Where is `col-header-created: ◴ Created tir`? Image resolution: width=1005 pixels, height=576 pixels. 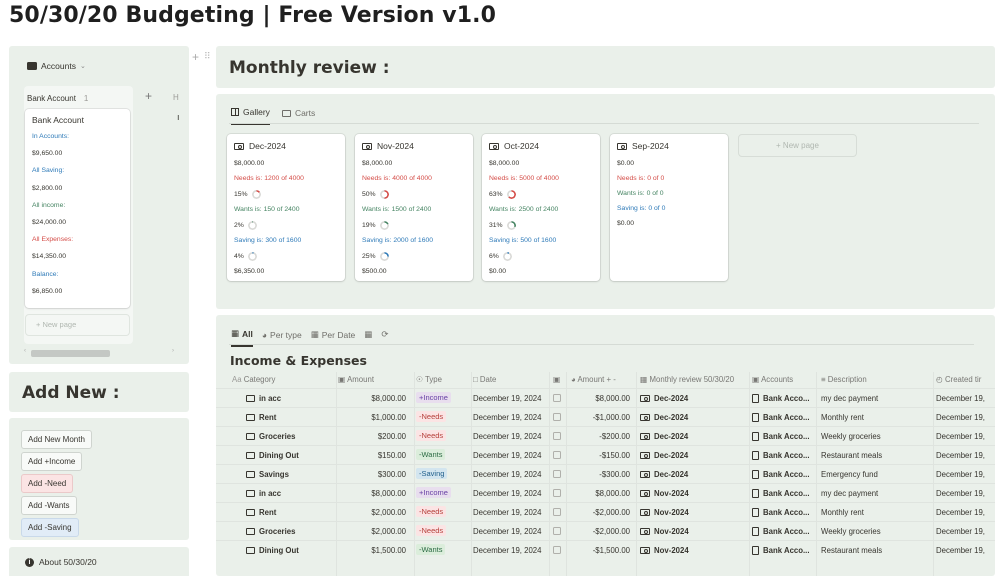
col-header-created: ◴ Created tir is located at coordinates (958, 379).